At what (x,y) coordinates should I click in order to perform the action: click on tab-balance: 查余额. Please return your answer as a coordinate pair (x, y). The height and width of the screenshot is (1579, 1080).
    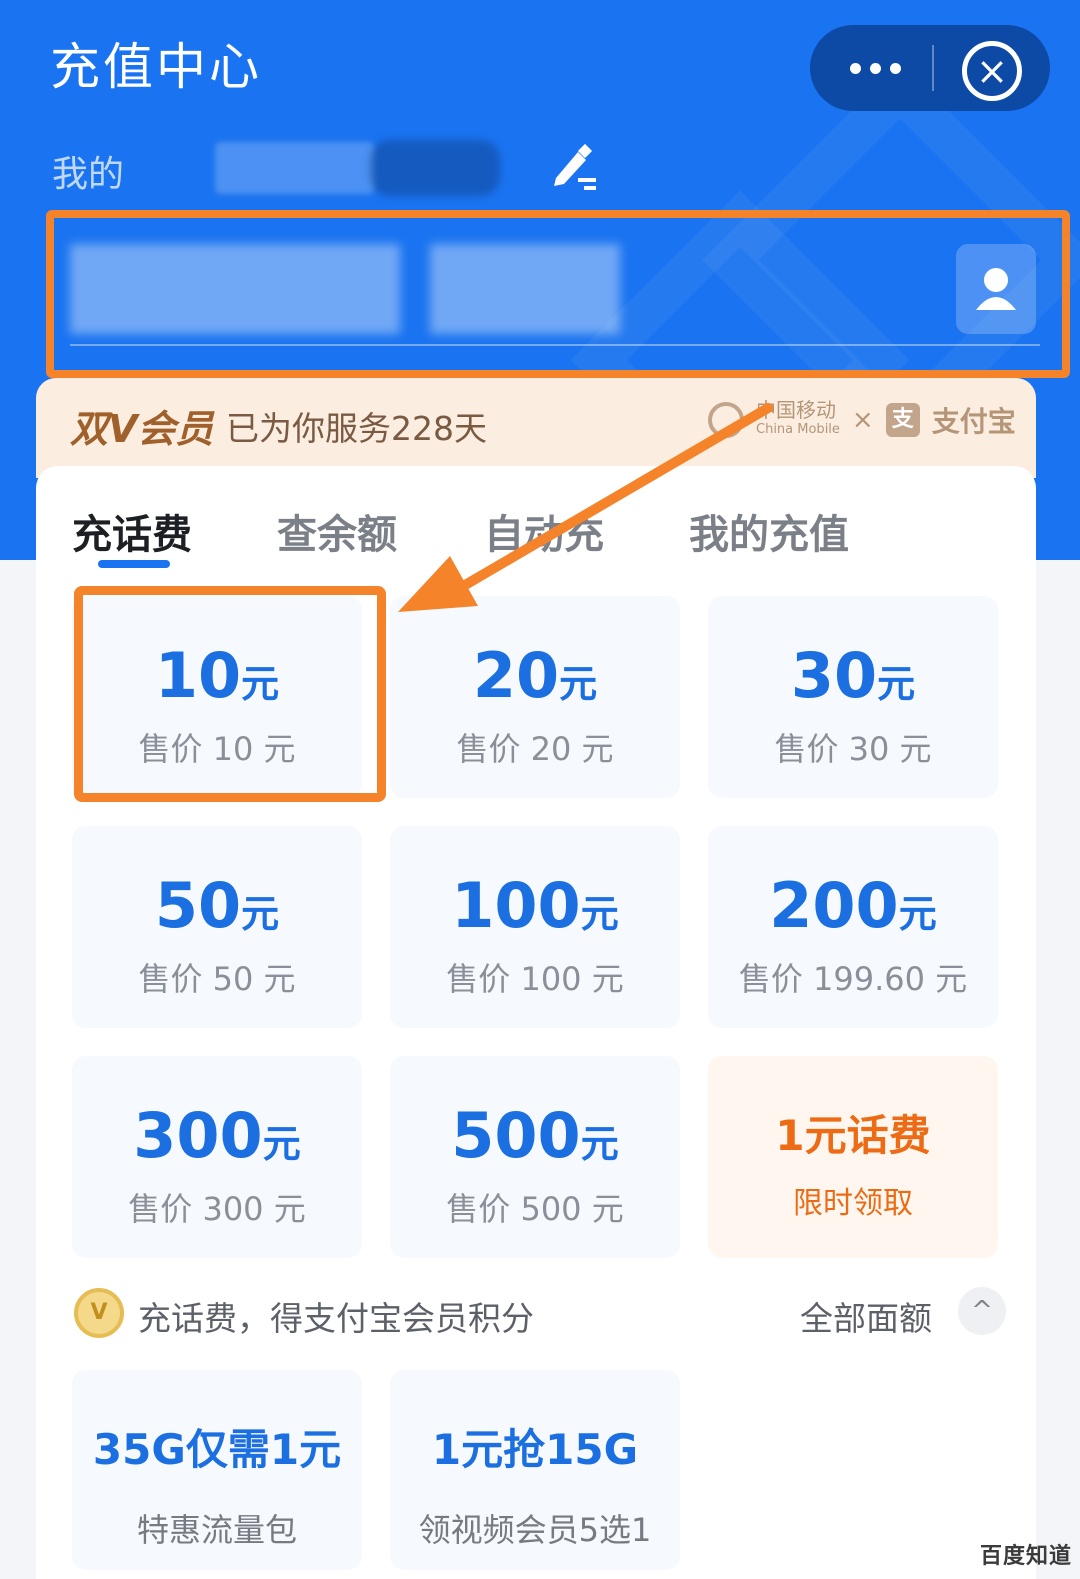
    Looking at the image, I should click on (337, 531).